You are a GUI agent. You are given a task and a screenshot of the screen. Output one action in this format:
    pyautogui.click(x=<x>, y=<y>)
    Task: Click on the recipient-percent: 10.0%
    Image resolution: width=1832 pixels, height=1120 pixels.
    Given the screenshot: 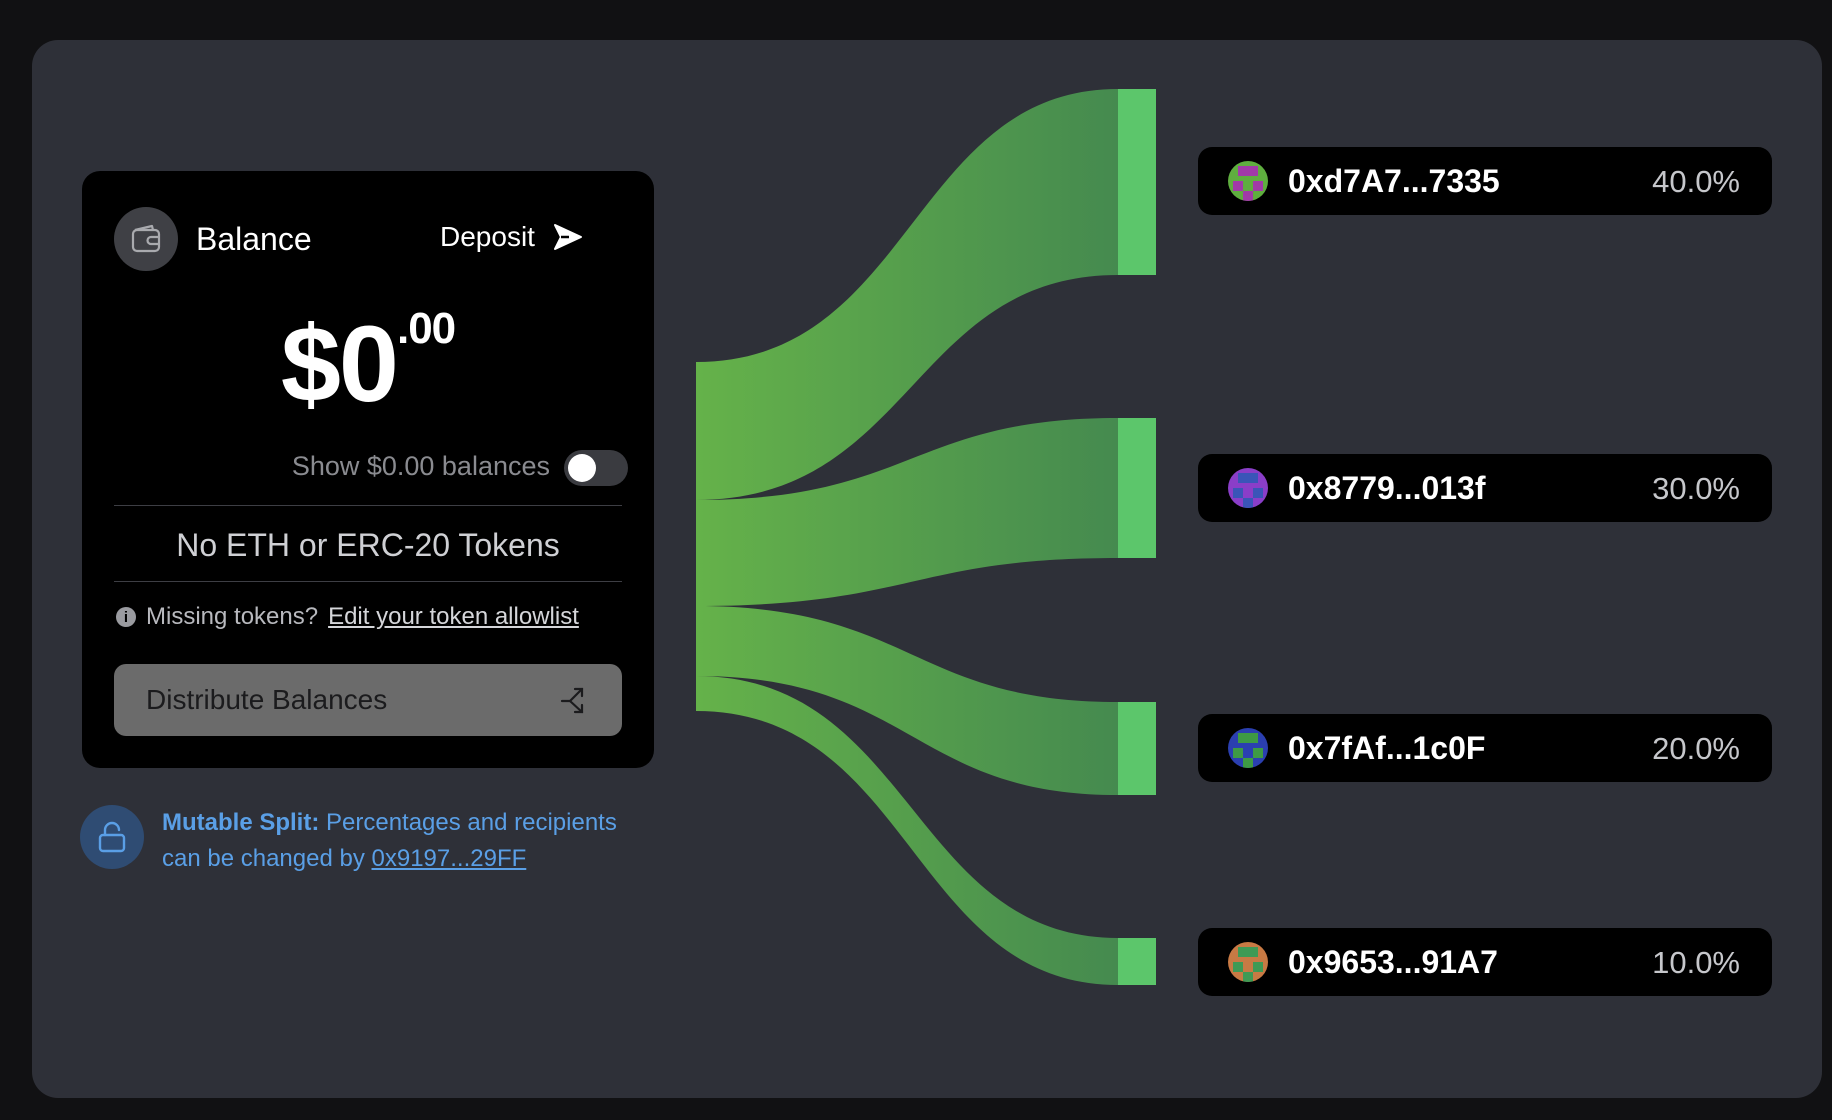 What is the action you would take?
    pyautogui.click(x=1696, y=962)
    